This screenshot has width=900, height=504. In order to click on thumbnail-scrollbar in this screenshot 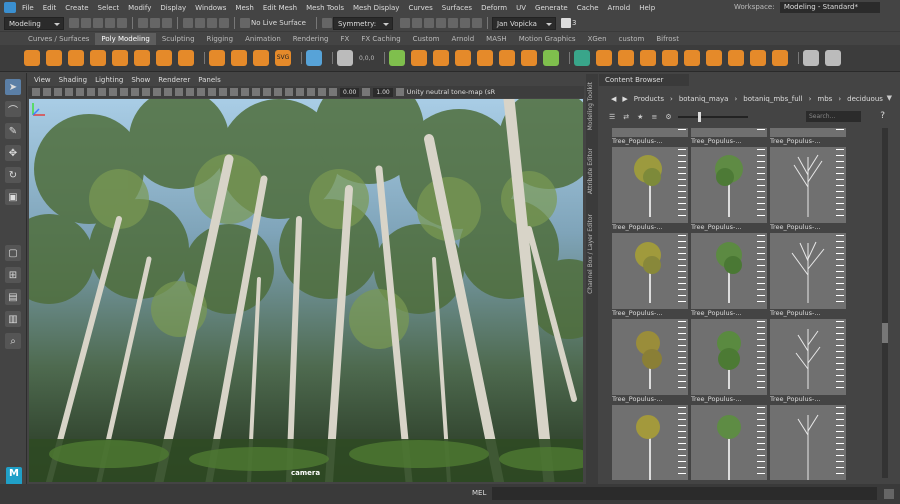, I will do `click(885, 303)`.